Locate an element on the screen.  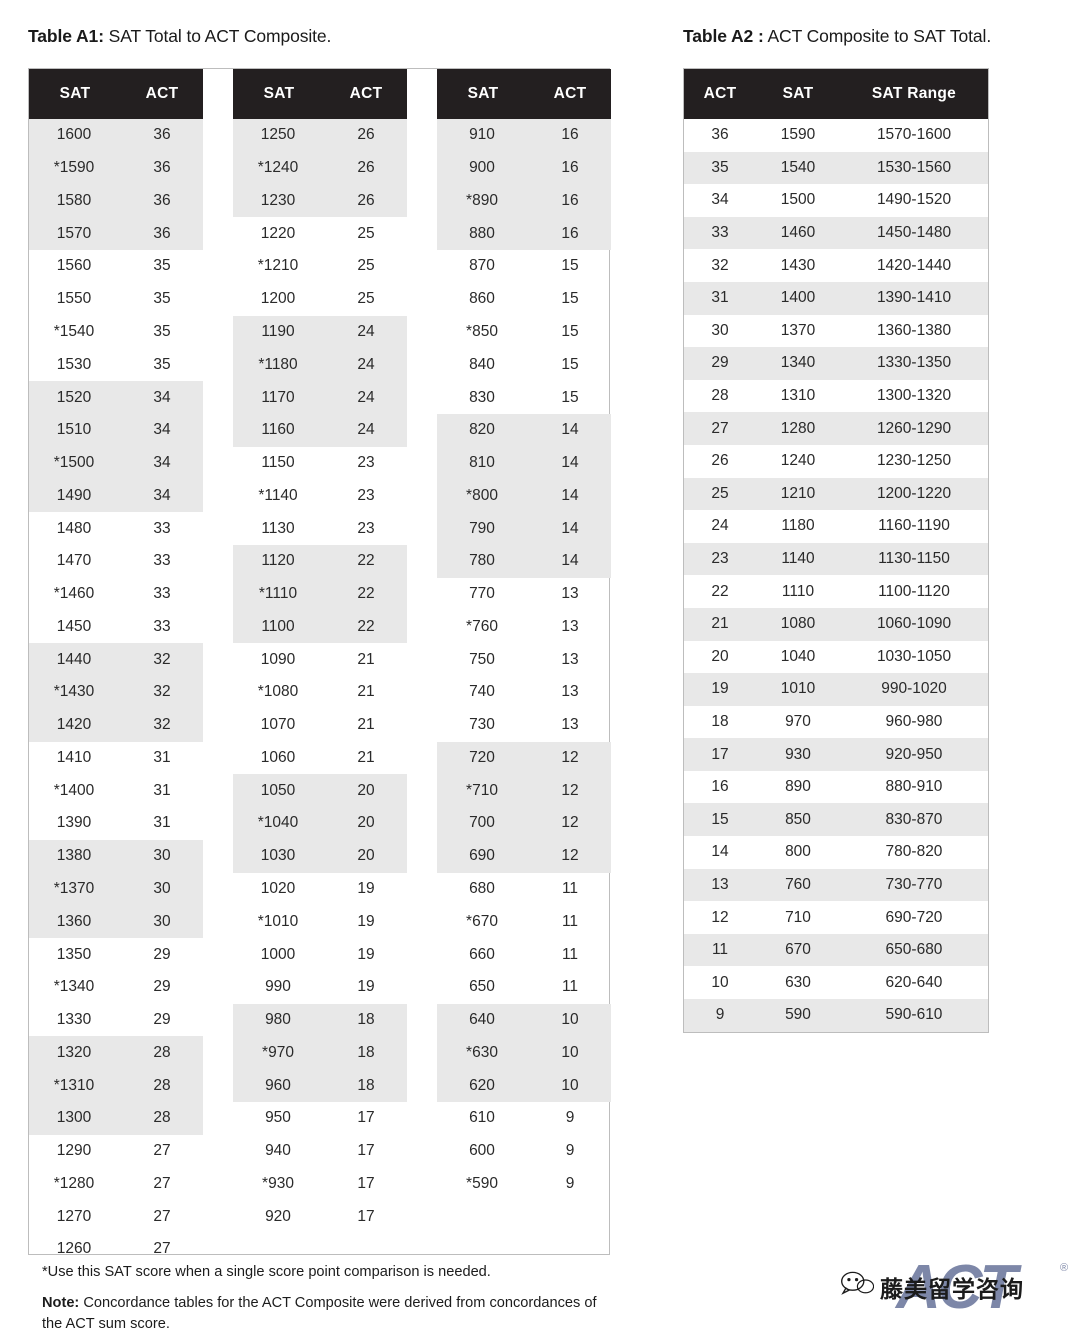
table-row: *1310 28 is located at coordinates (116, 1085).